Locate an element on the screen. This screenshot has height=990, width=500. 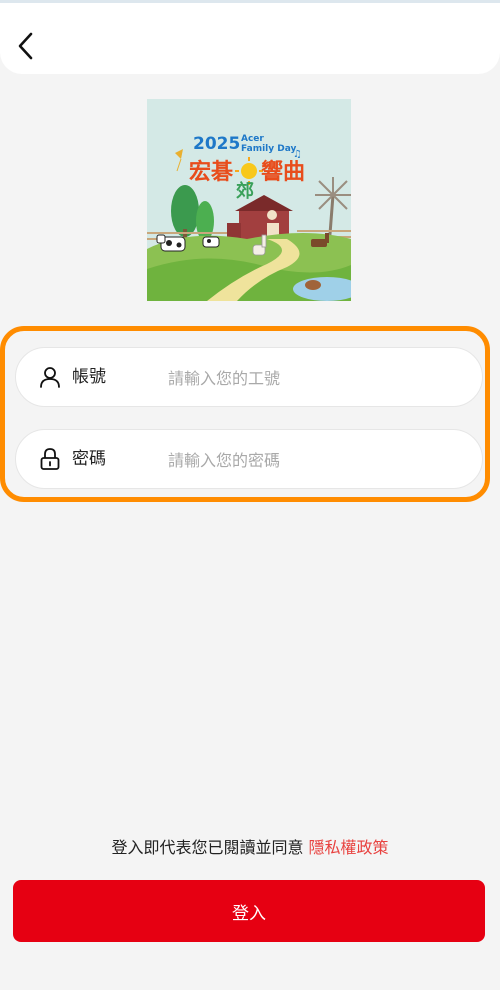
account-field: 帳號 is located at coordinates (249, 377).